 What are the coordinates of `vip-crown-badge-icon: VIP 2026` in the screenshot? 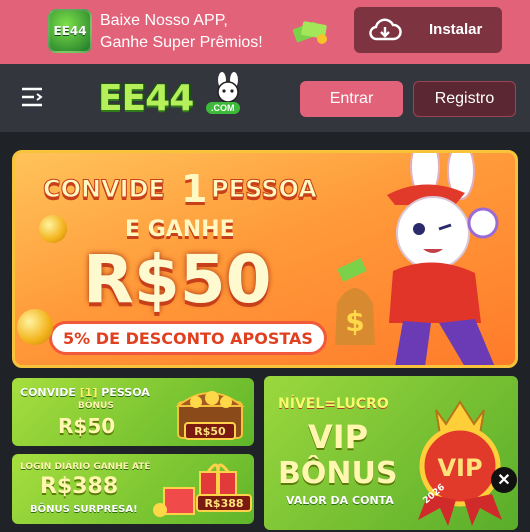 It's located at (460, 463).